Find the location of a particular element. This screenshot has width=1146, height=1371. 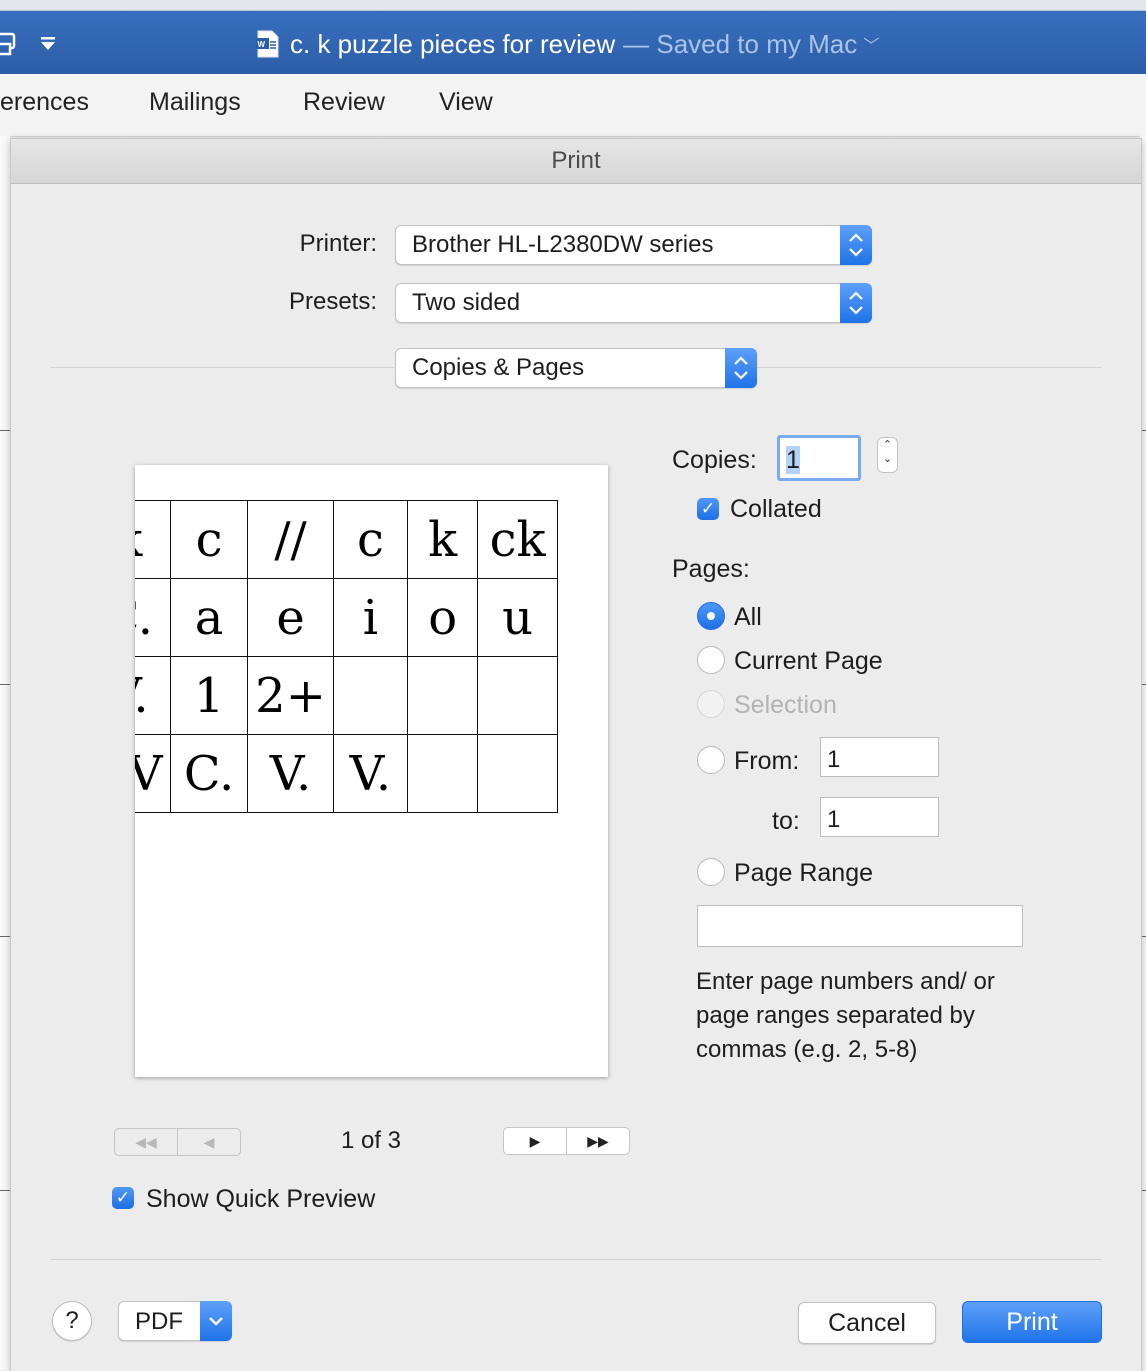

svg-text: W is located at coordinates (262, 44).